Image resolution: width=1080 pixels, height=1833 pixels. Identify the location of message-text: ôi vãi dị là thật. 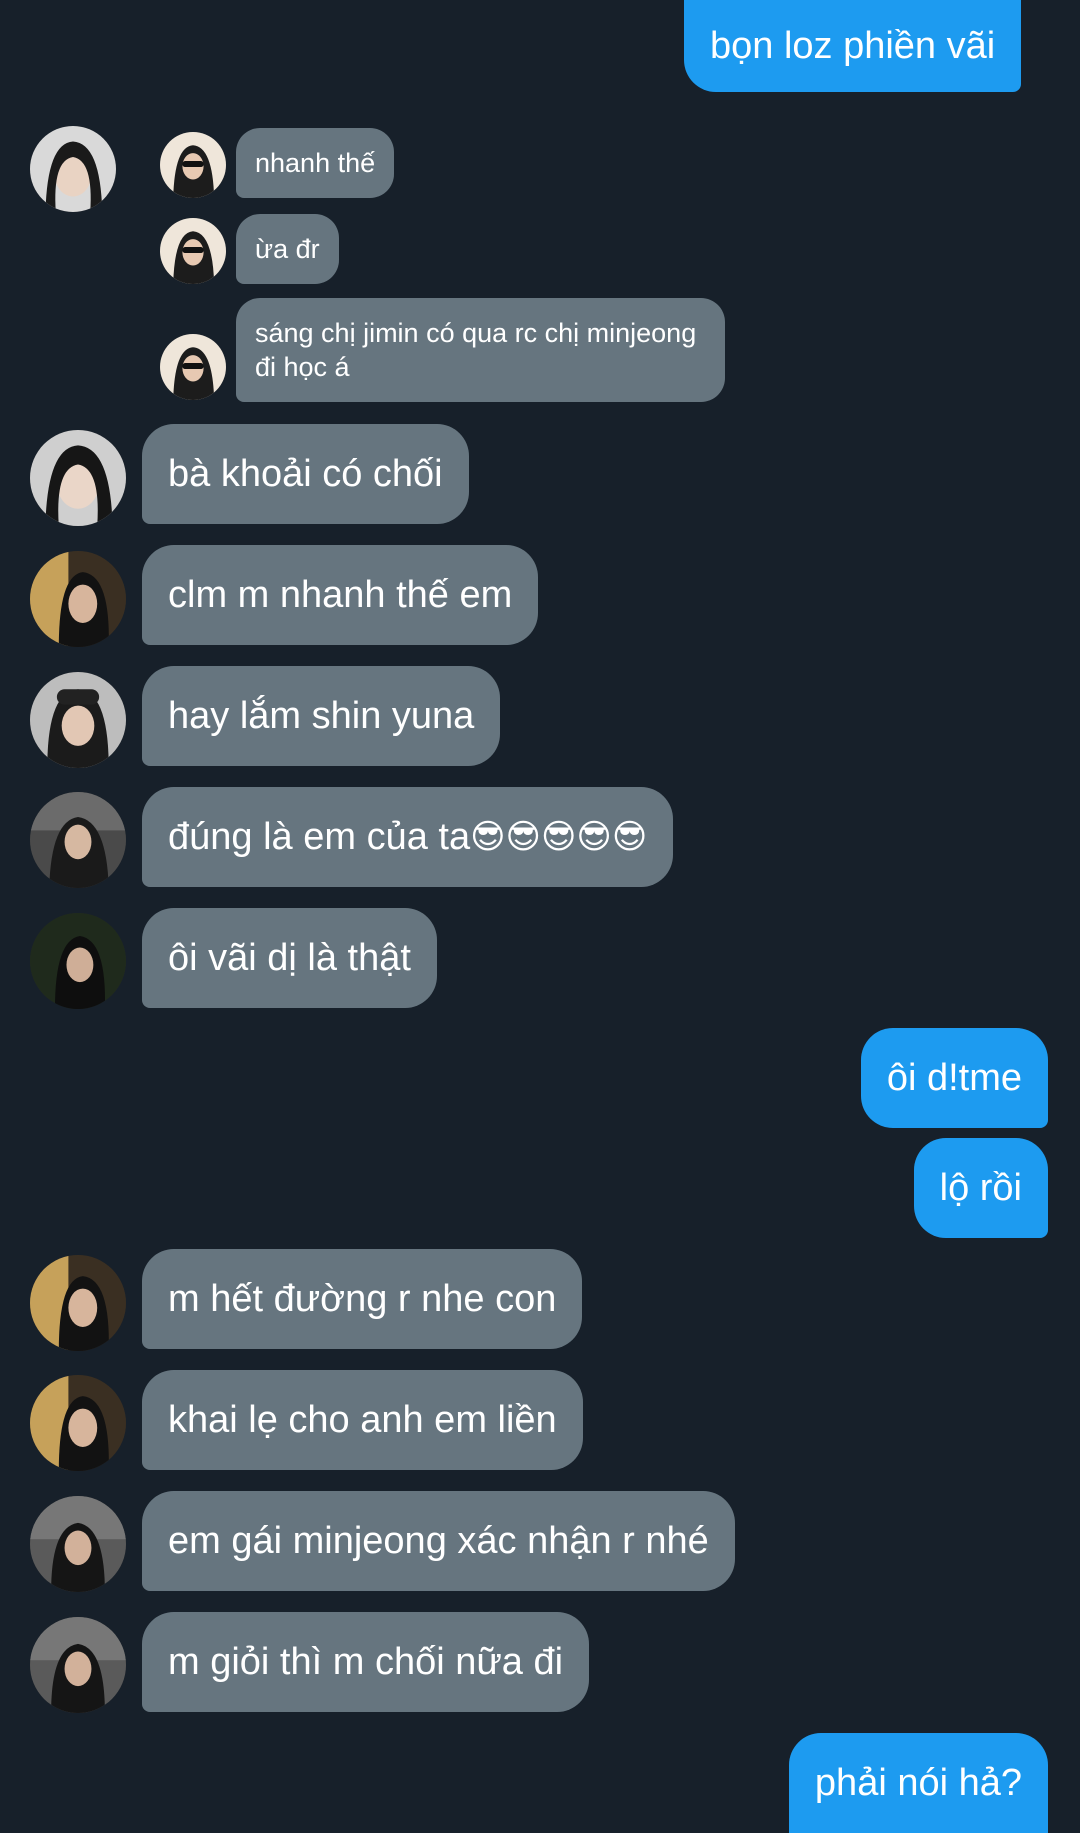
(289, 957).